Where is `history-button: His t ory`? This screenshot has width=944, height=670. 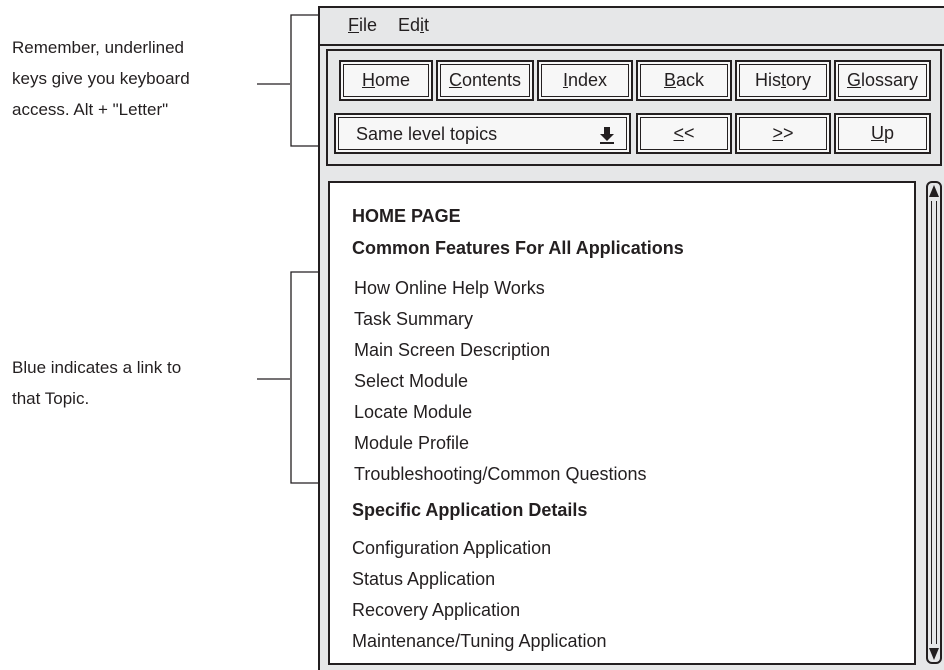 history-button: His t ory is located at coordinates (783, 80).